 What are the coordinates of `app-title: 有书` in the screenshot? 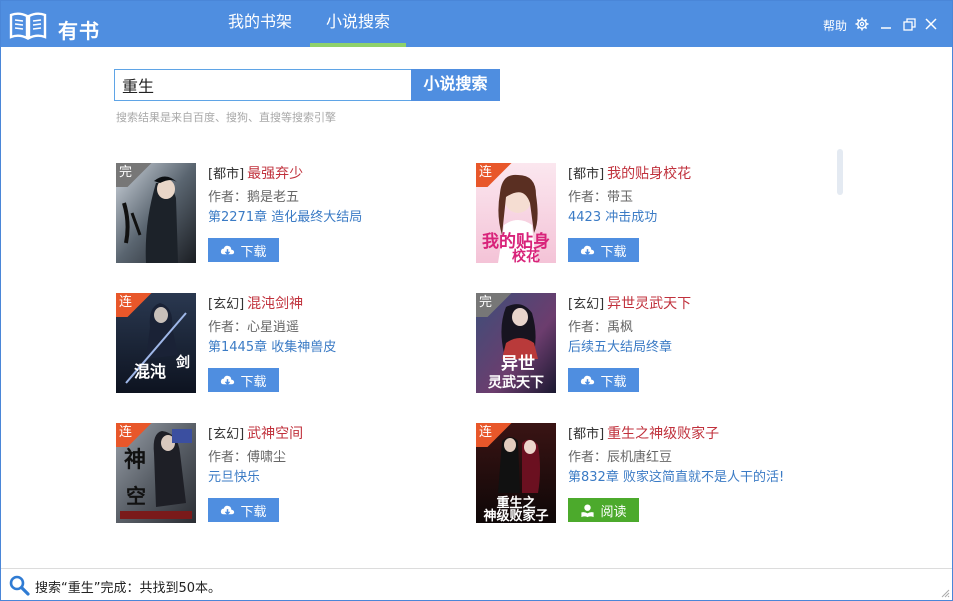 It's located at (79, 31).